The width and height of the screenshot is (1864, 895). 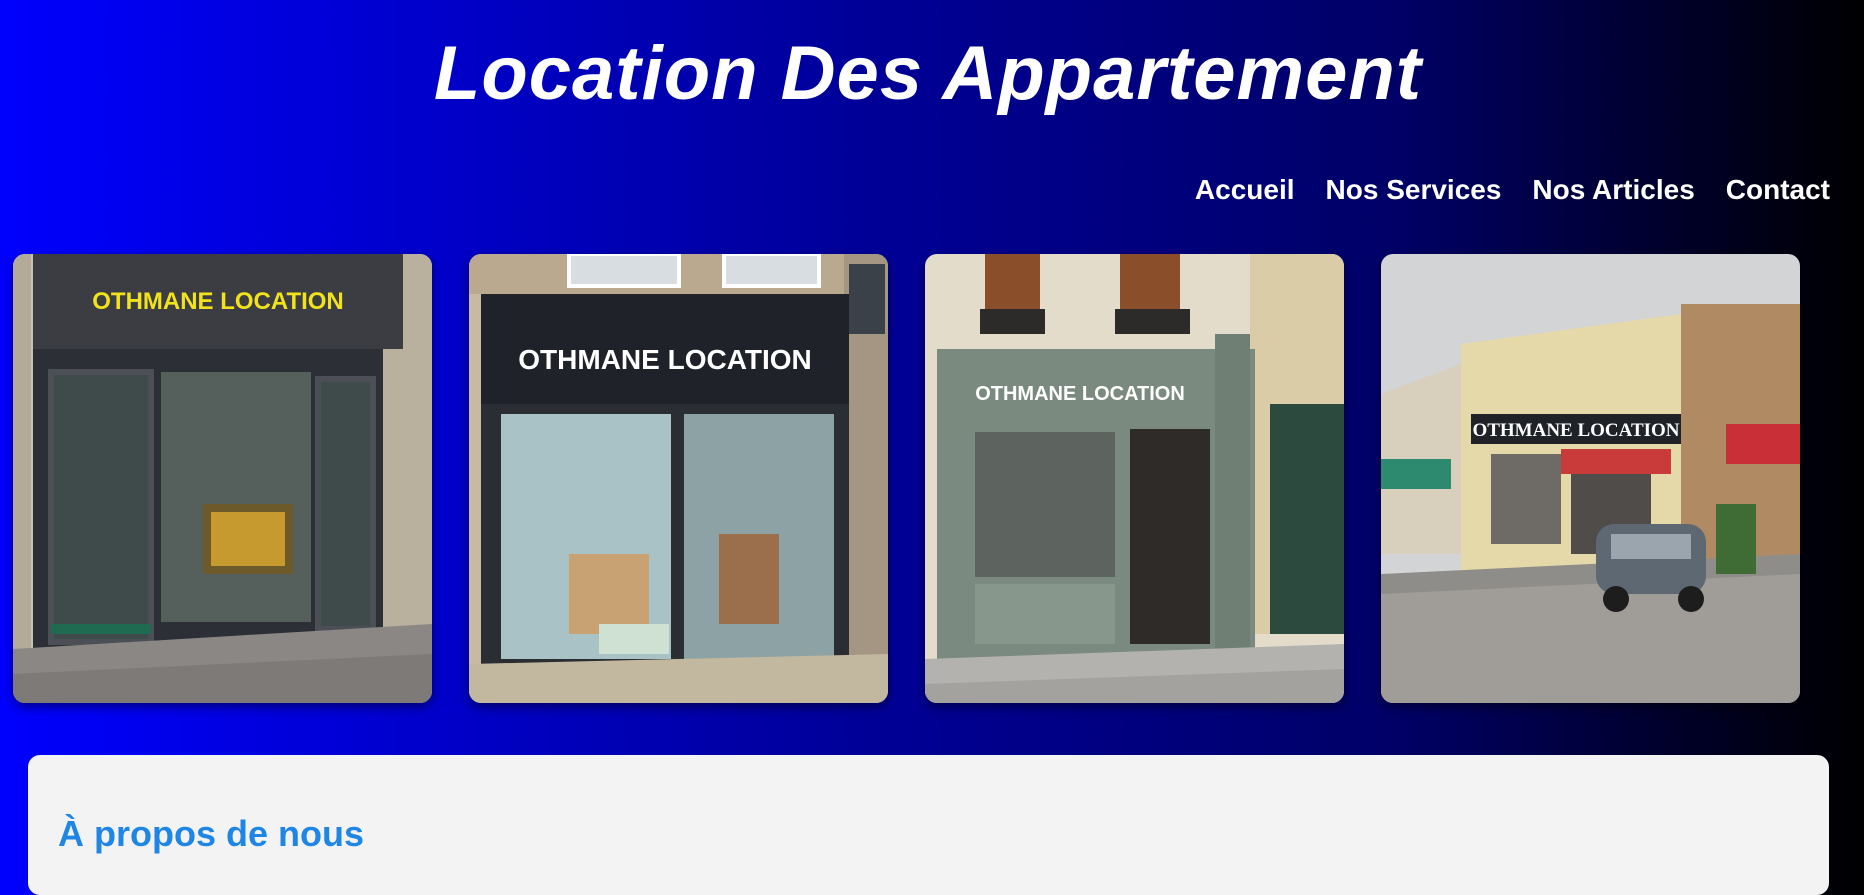 I want to click on nav-link-services: Nos Services, so click(x=1414, y=190).